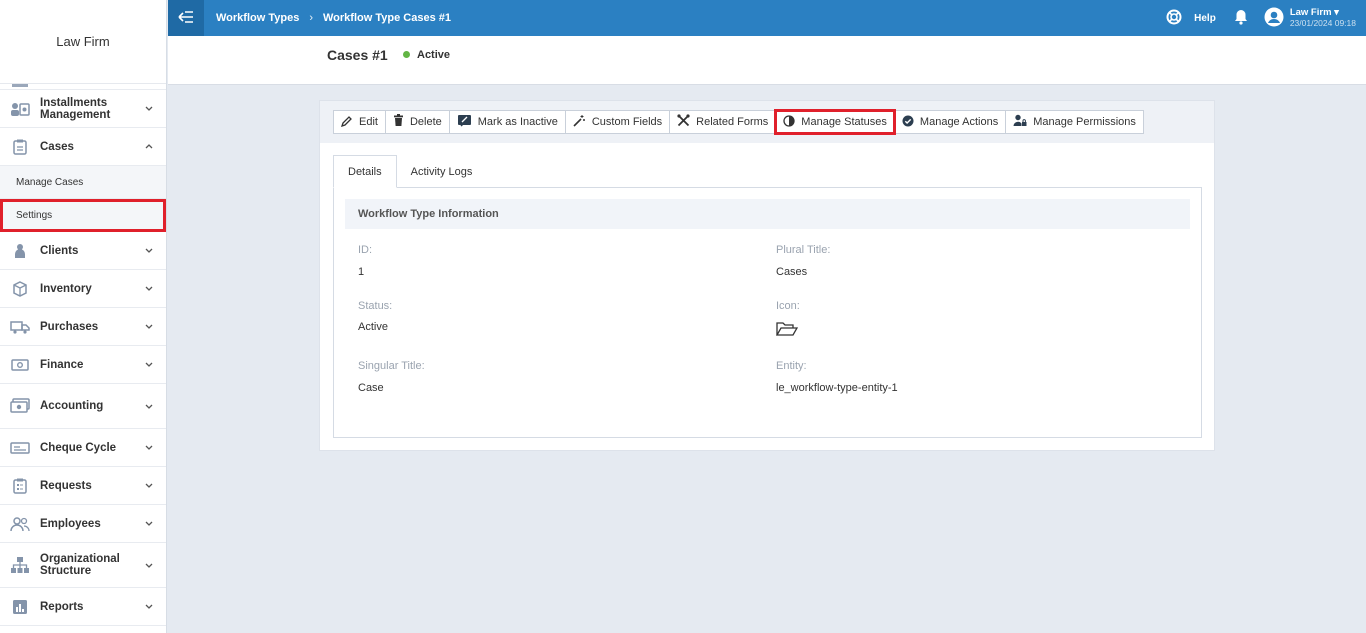 The height and width of the screenshot is (633, 1366). What do you see at coordinates (20, 327) in the screenshot?
I see `truck-icon` at bounding box center [20, 327].